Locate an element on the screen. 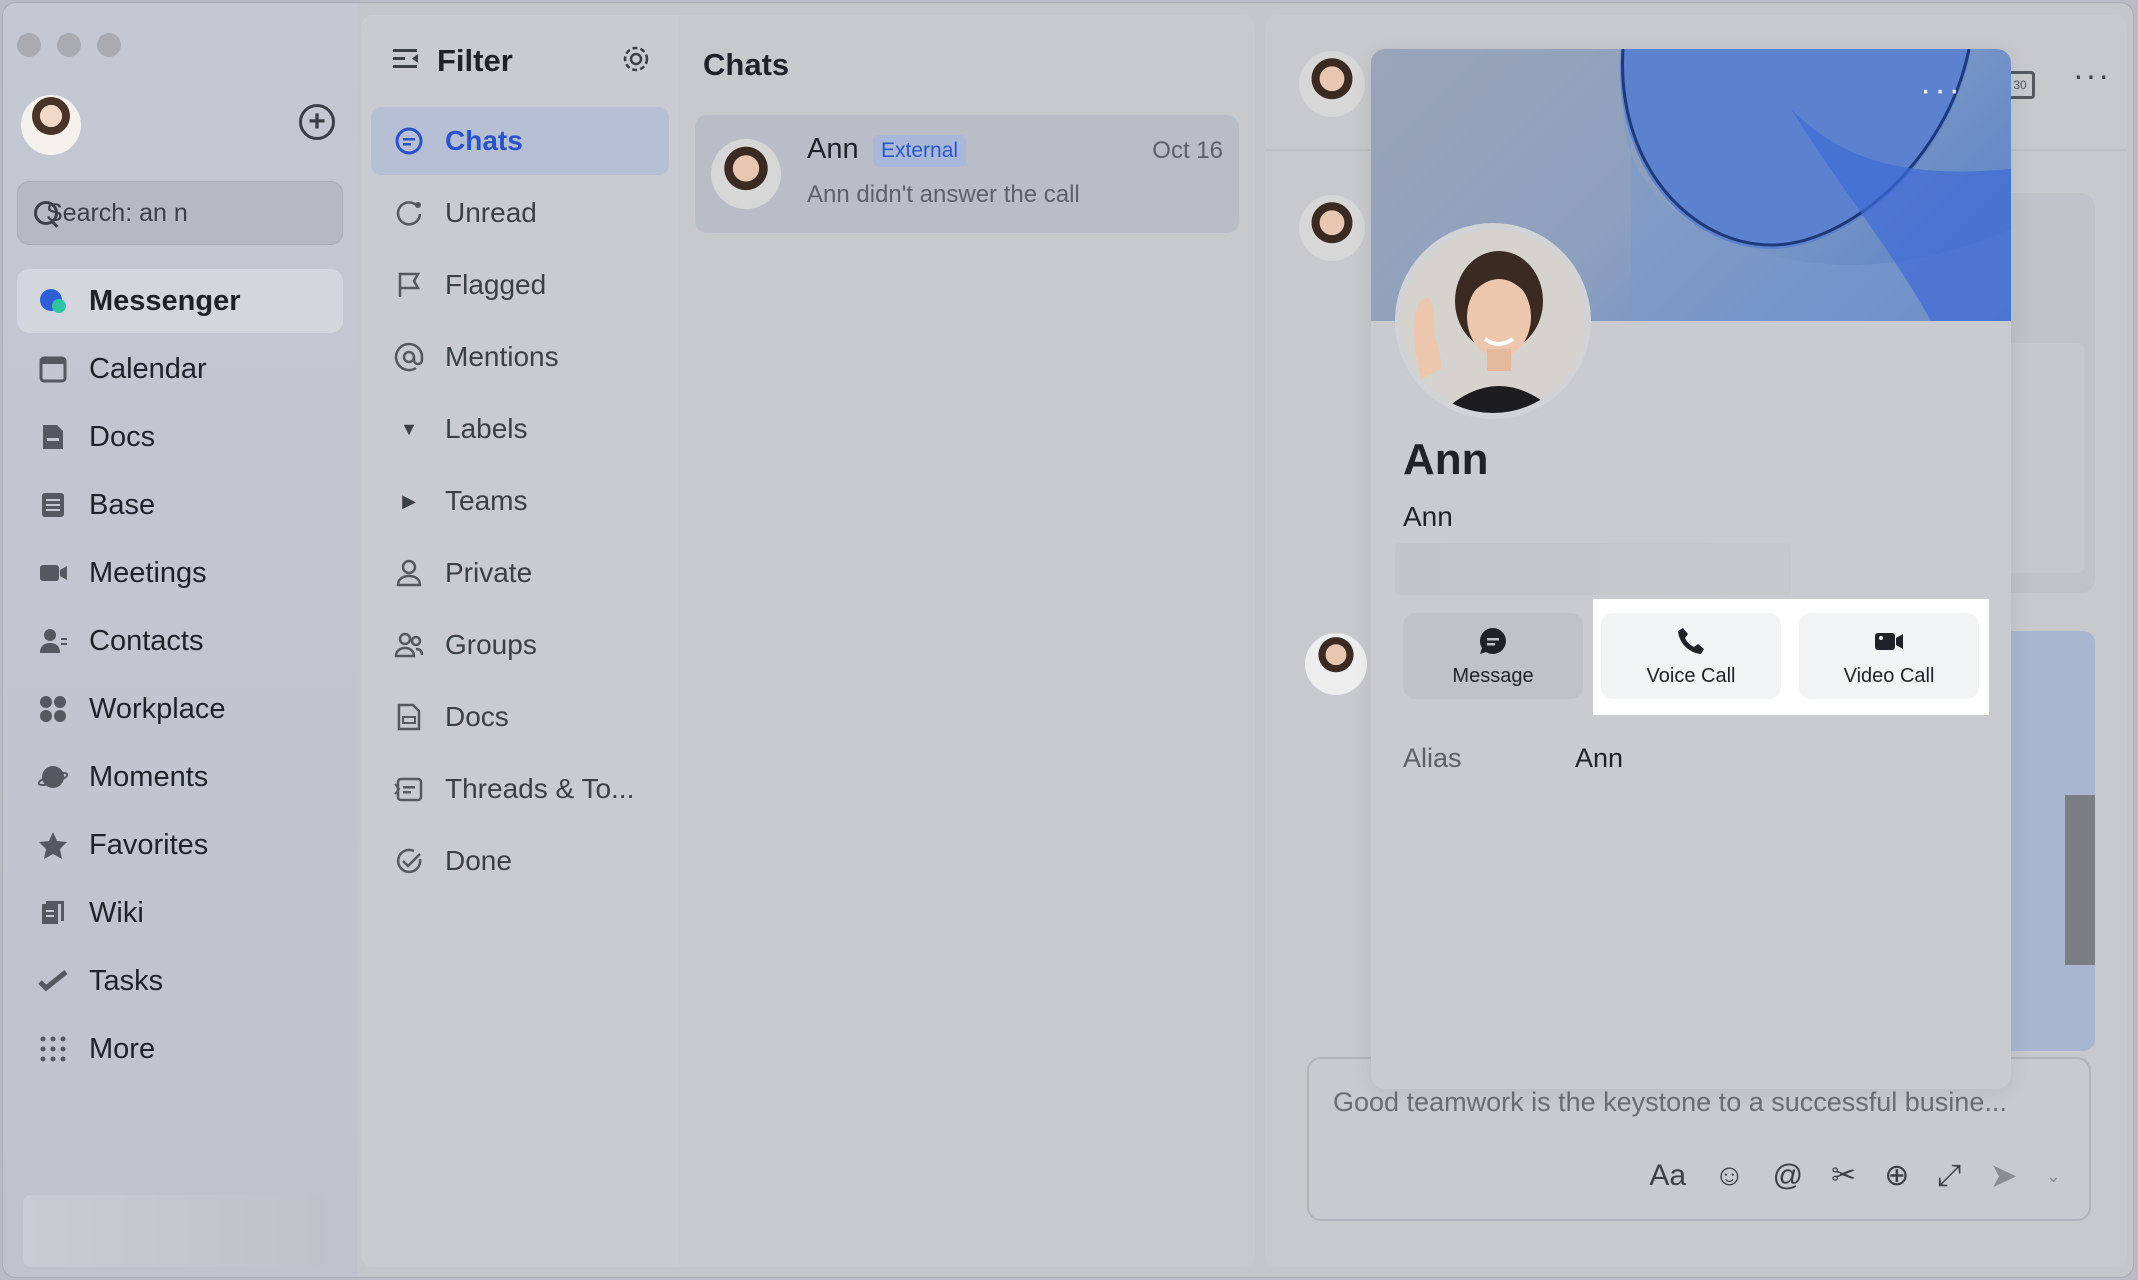 The image size is (2138, 1280). user-avatar is located at coordinates (51, 125).